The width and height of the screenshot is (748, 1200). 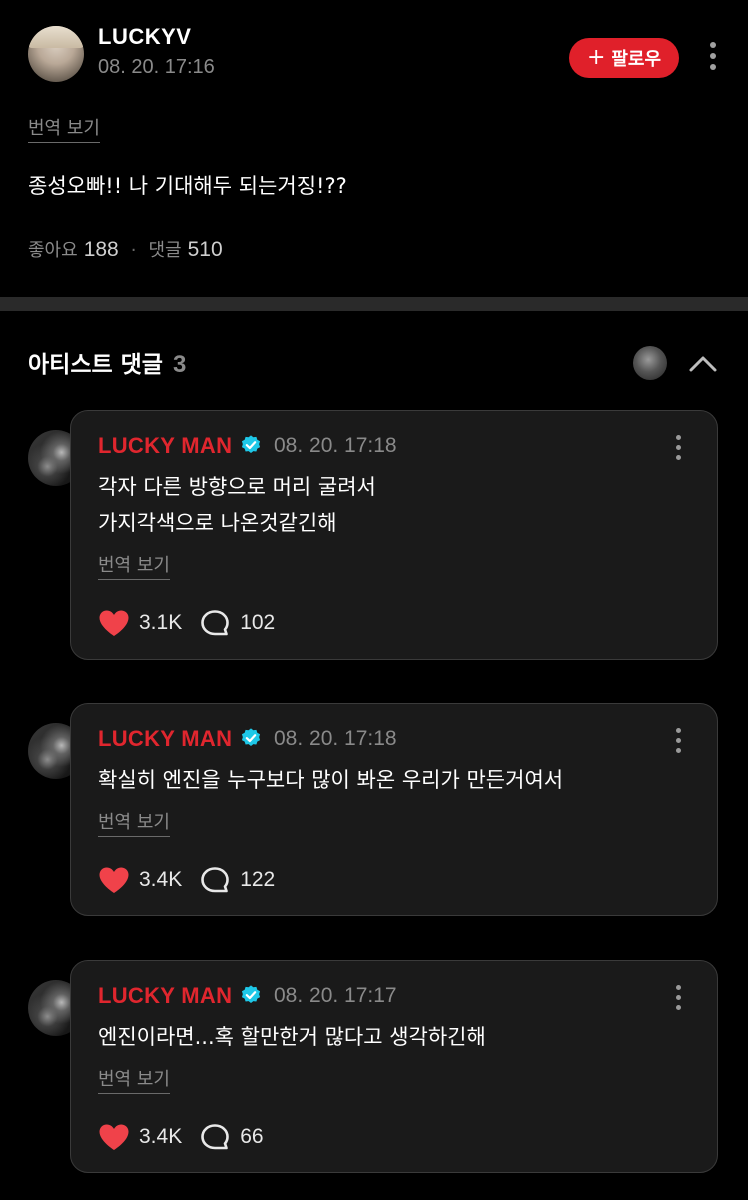 What do you see at coordinates (179, 364) in the screenshot?
I see `artist-comments-count: 3` at bounding box center [179, 364].